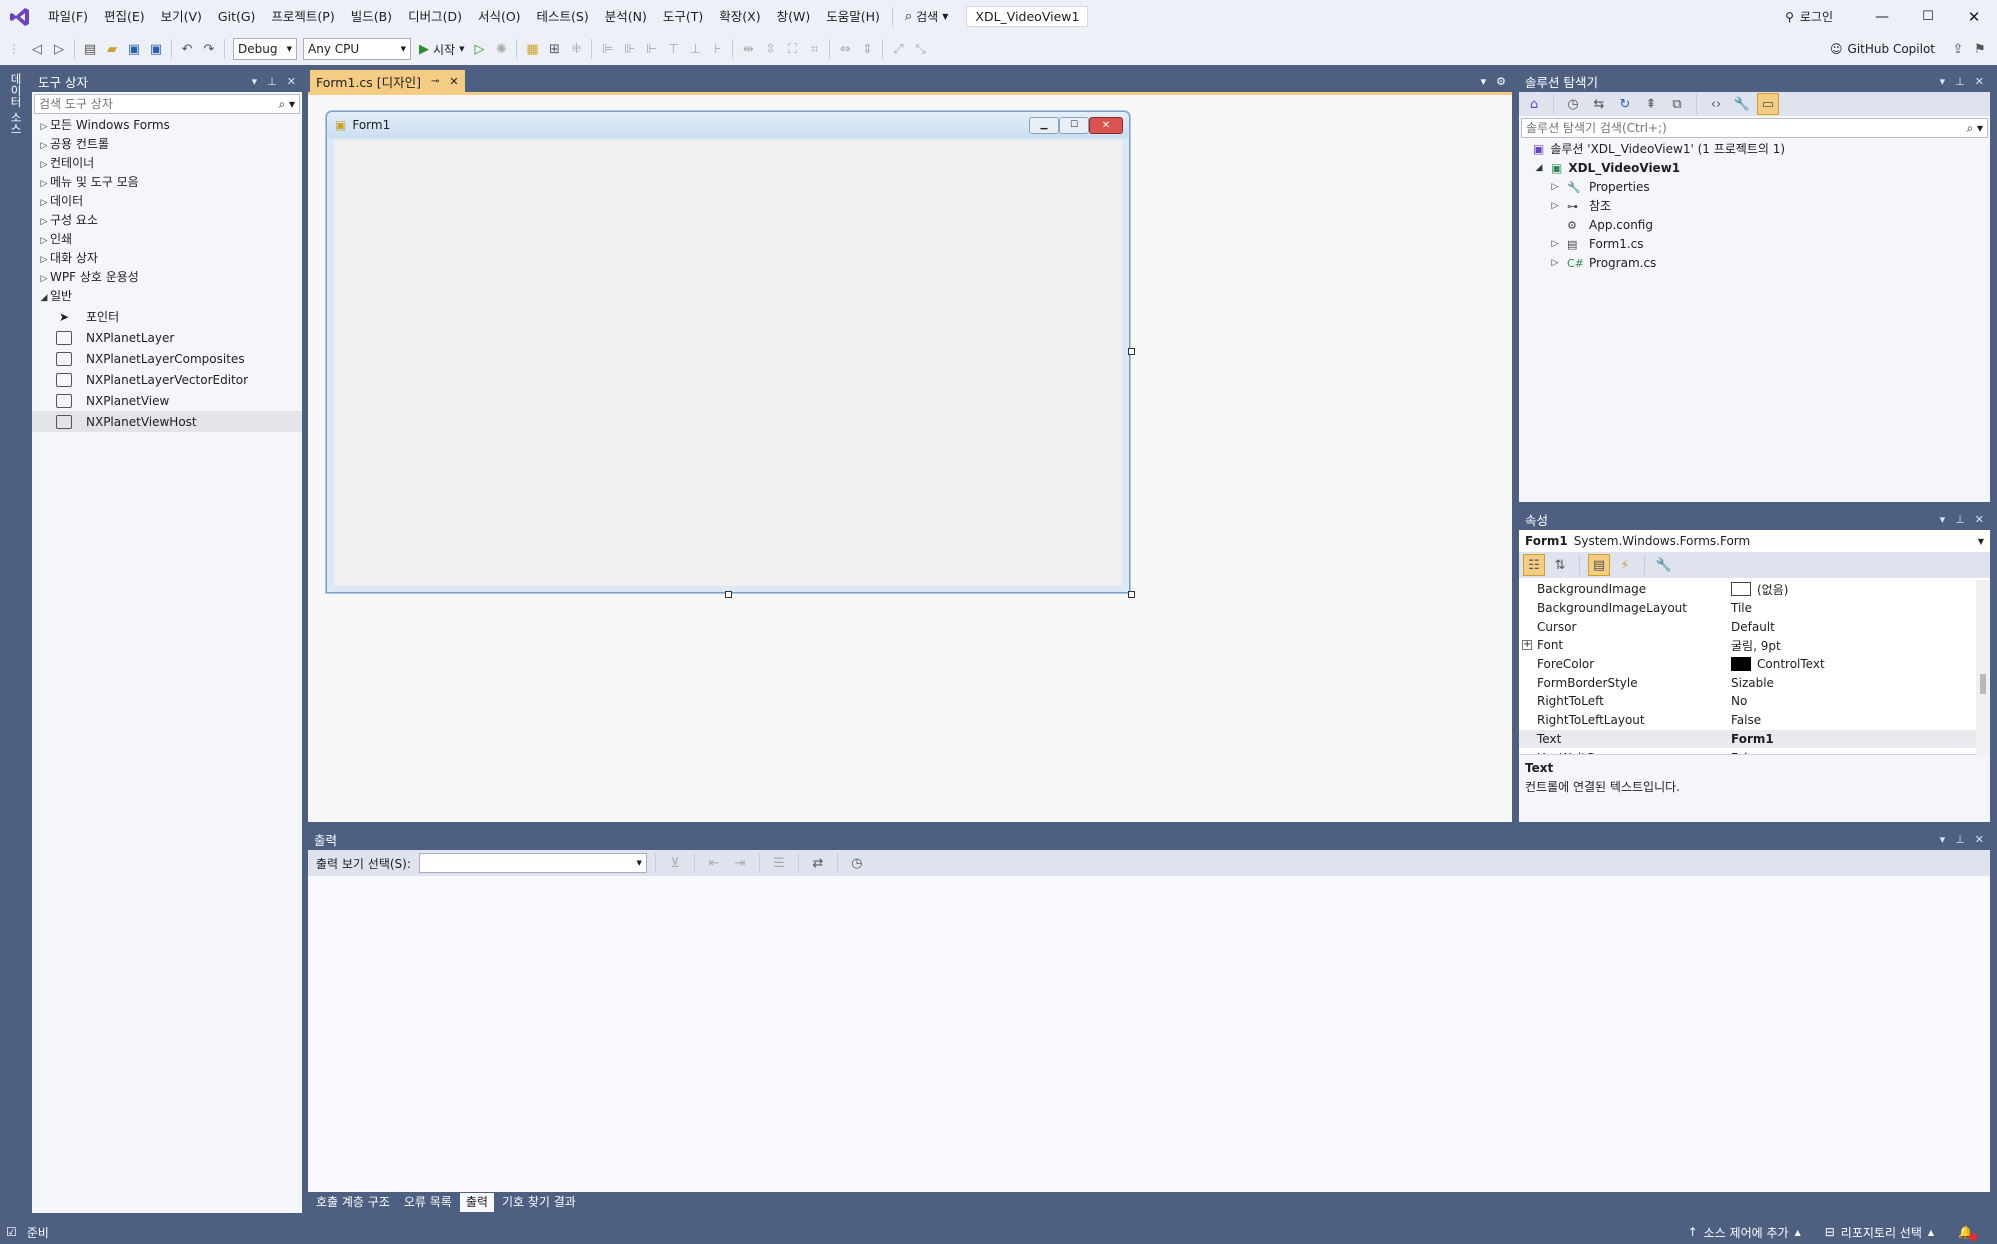  Describe the element at coordinates (16, 103) in the screenshot. I see `data-sources-tab: 데이터 소스` at that location.